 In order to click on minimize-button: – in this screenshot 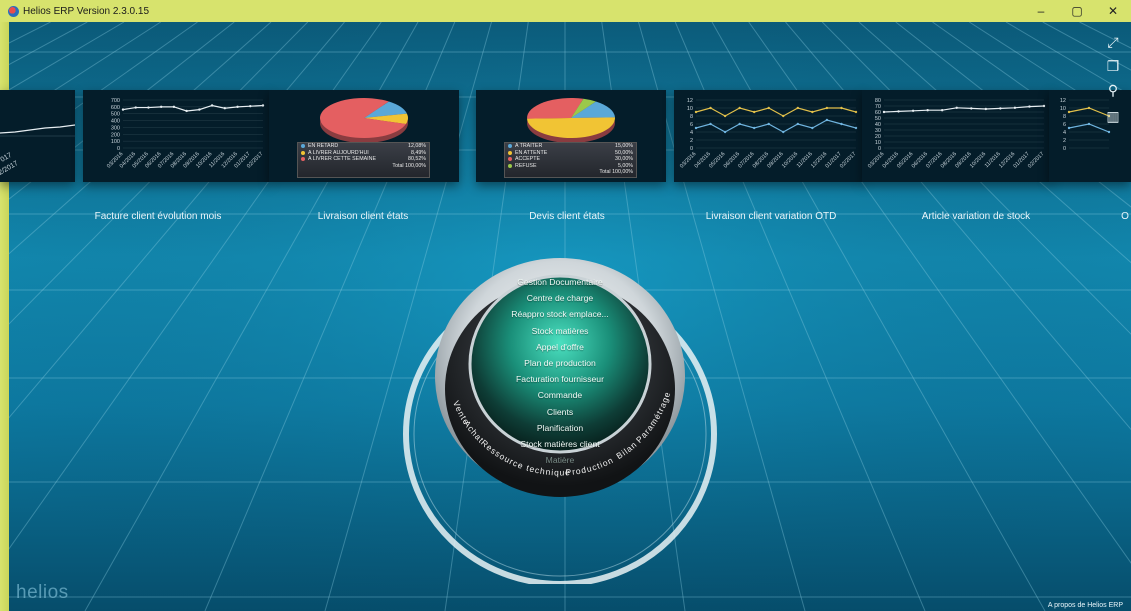, I will do `click(1041, 11)`.